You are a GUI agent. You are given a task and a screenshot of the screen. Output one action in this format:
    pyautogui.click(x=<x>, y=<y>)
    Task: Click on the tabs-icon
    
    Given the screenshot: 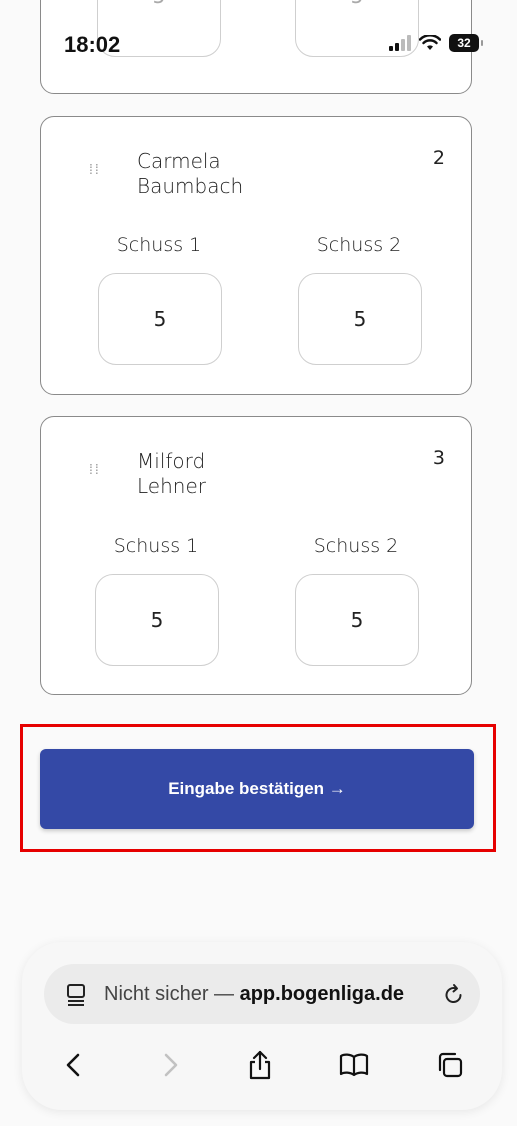 What is the action you would take?
    pyautogui.click(x=450, y=1065)
    